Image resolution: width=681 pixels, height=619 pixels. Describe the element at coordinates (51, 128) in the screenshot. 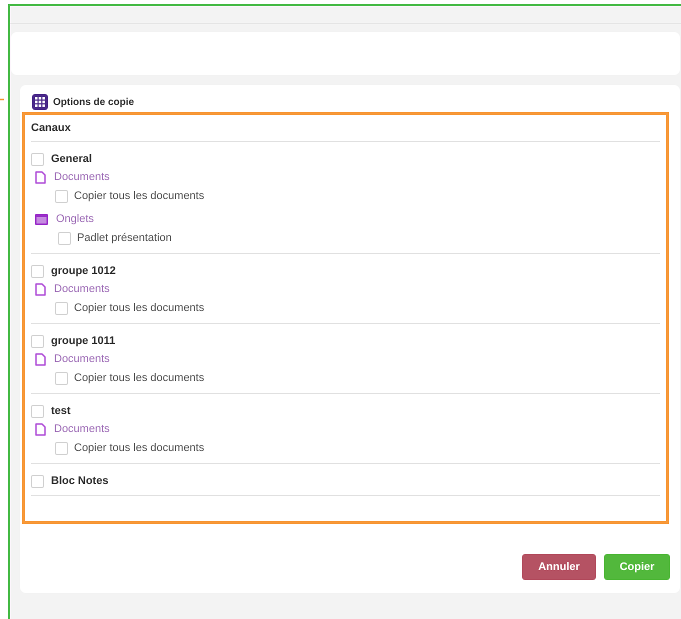

I see `channels-heading: Canaux` at that location.